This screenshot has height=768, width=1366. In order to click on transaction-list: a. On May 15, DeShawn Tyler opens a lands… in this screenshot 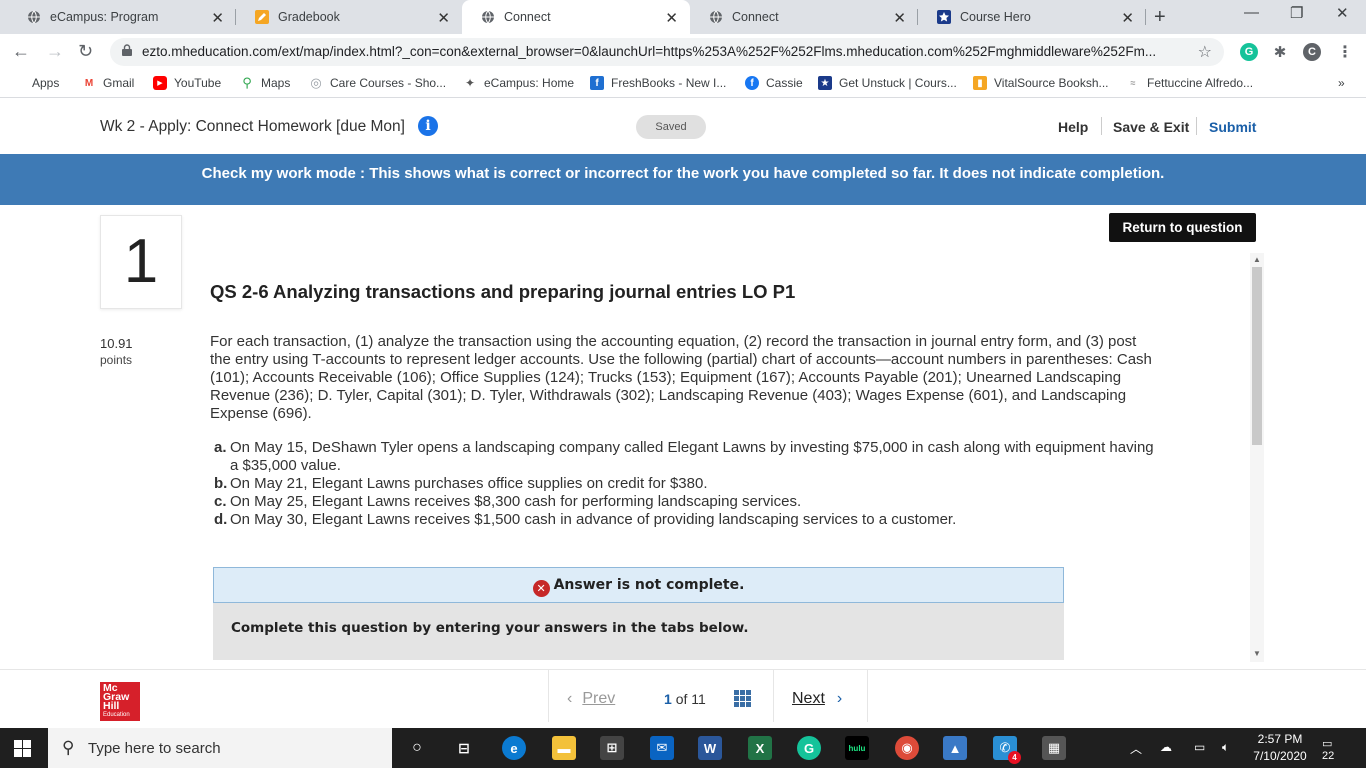, I will do `click(686, 484)`.